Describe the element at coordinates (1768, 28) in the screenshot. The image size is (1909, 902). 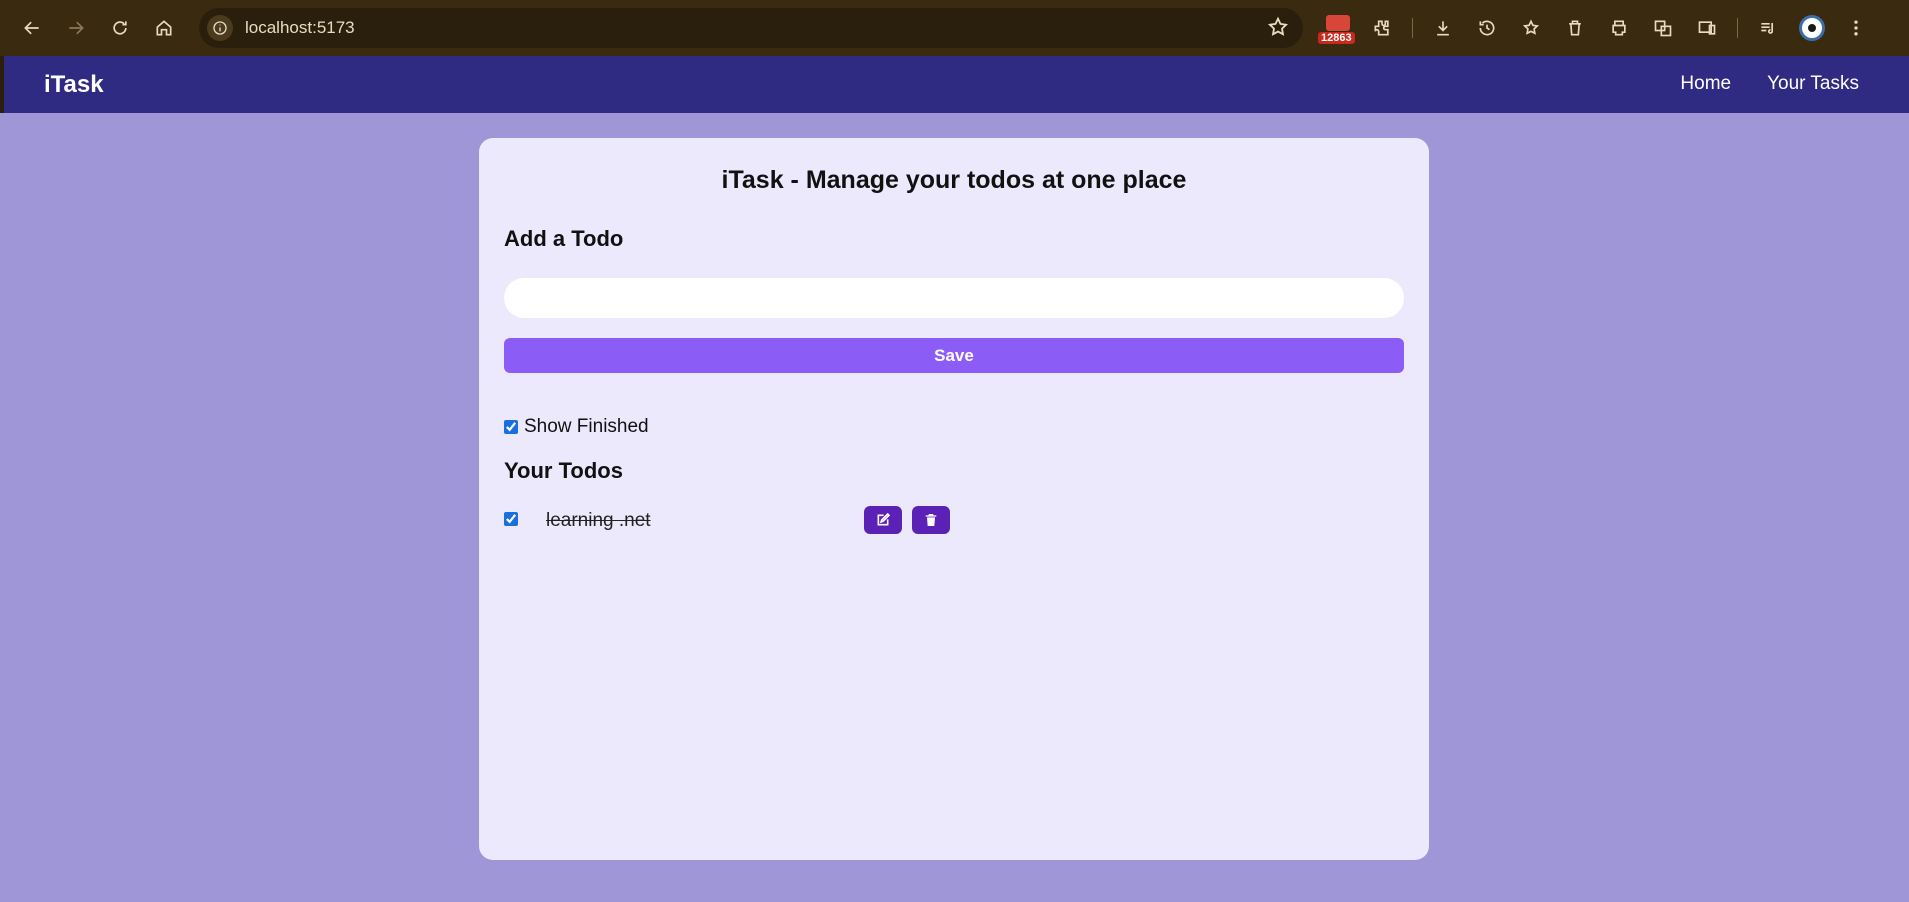
I see `media-icon` at that location.